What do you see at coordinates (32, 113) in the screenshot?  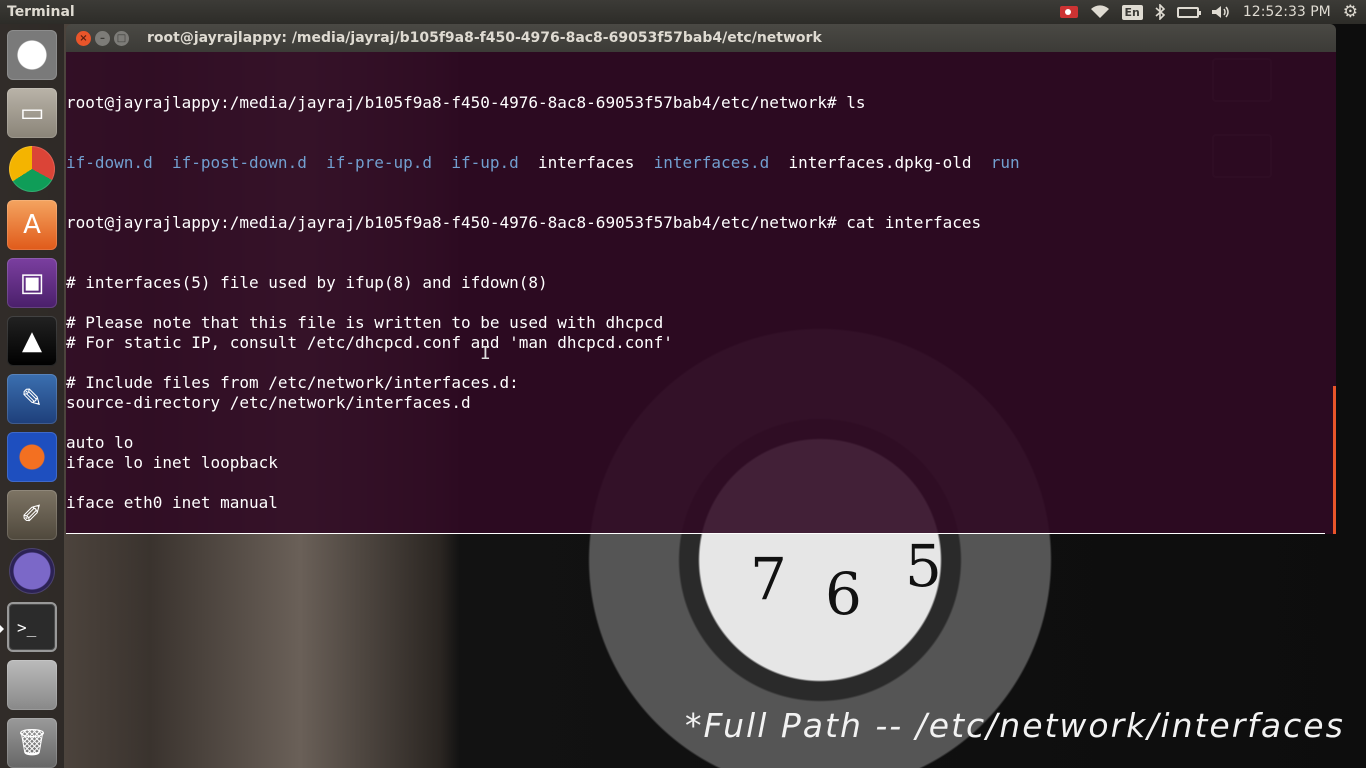 I see `files-icon: ▭` at bounding box center [32, 113].